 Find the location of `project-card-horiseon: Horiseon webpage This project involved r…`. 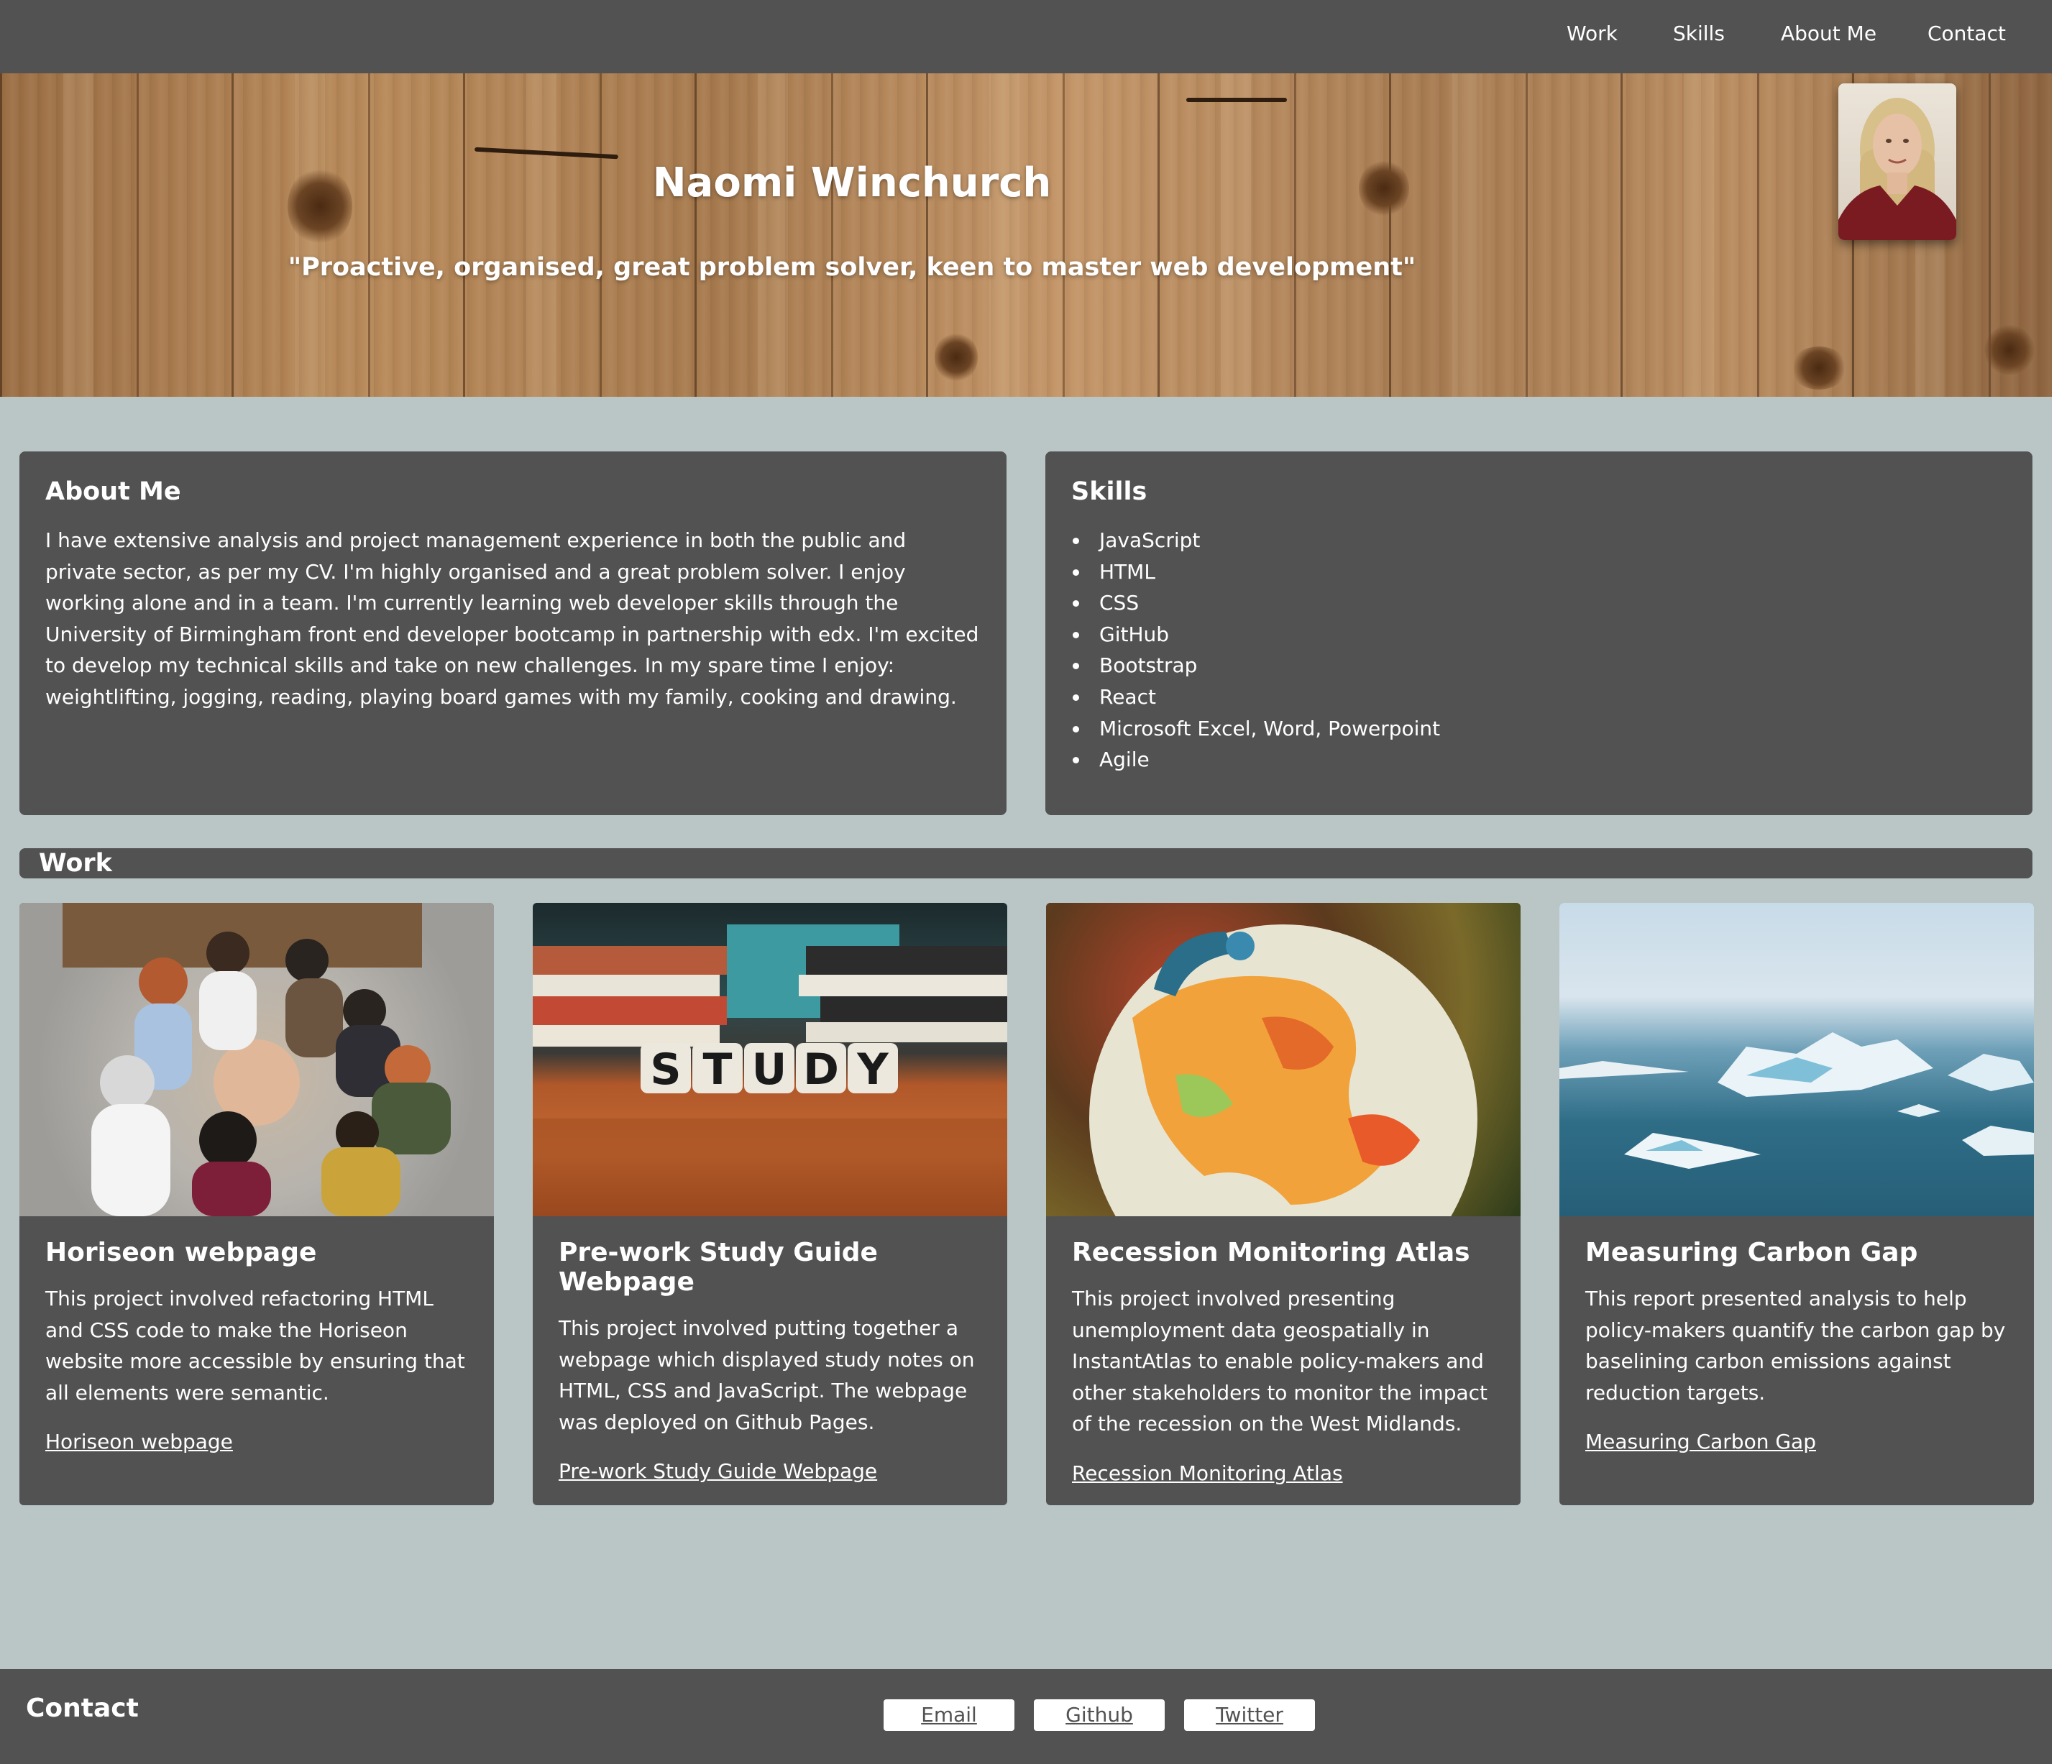

project-card-horiseon: Horiseon webpage This project involved r… is located at coordinates (256, 1204).